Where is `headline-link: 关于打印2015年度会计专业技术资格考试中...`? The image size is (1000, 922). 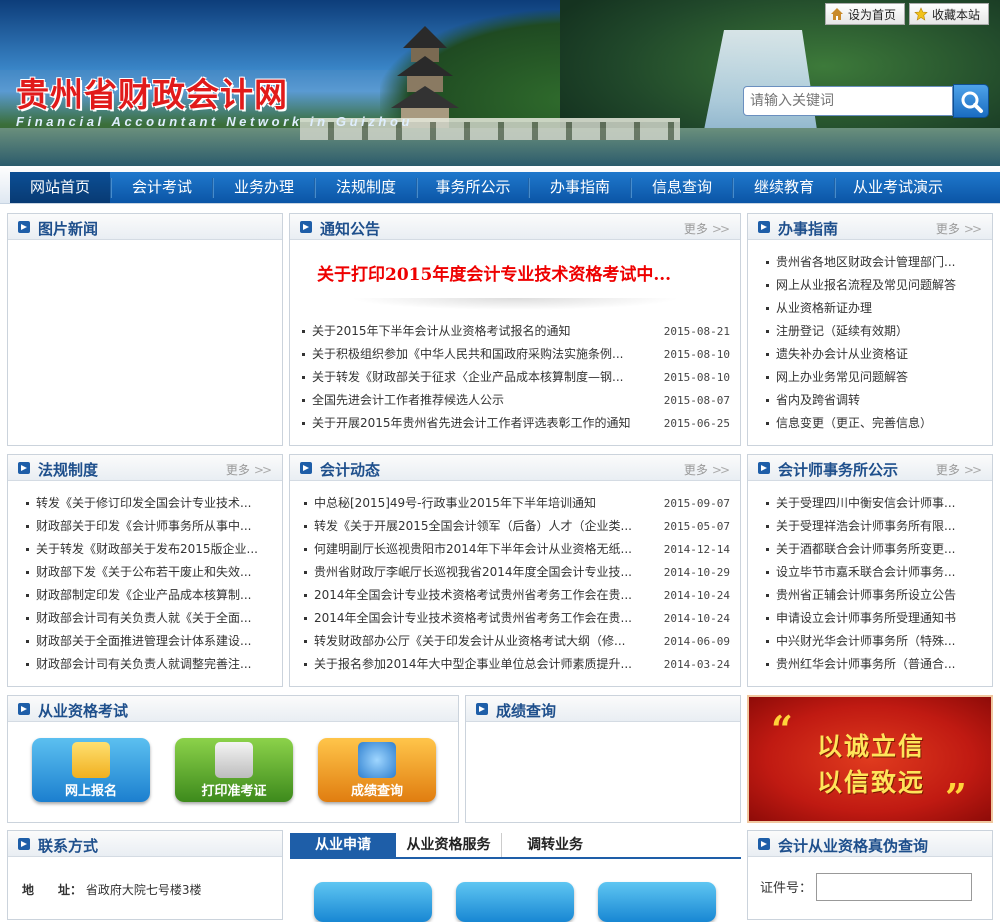
headline-link: 关于打印2015年度会计专业技术资格考试中... is located at coordinates (494, 272).